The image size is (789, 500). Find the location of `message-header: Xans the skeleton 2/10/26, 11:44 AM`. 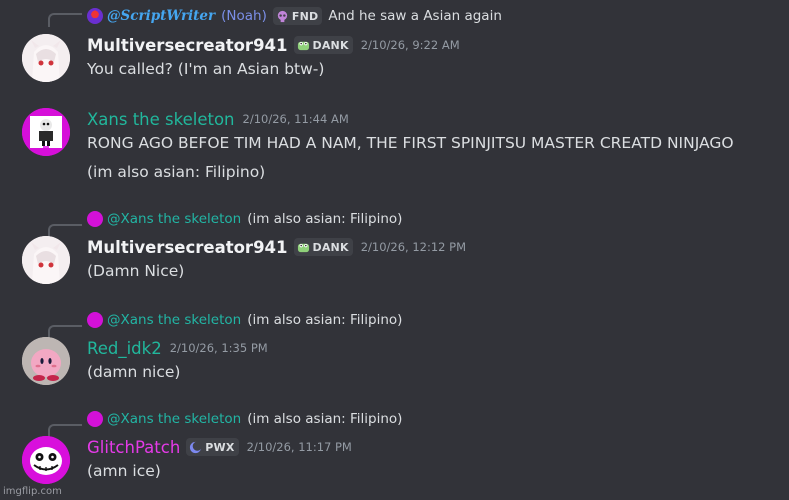

message-header: Xans the skeleton 2/10/26, 11:44 AM is located at coordinates (218, 119).